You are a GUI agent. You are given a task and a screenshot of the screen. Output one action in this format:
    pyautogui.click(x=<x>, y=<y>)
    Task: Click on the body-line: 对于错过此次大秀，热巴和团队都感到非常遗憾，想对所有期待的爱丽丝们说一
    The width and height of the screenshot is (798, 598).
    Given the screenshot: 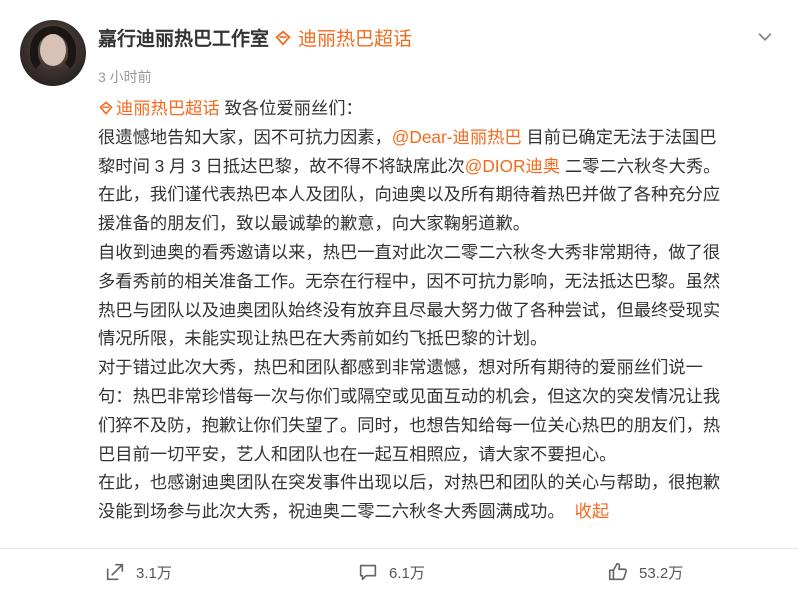 What is the action you would take?
    pyautogui.click(x=400, y=367)
    